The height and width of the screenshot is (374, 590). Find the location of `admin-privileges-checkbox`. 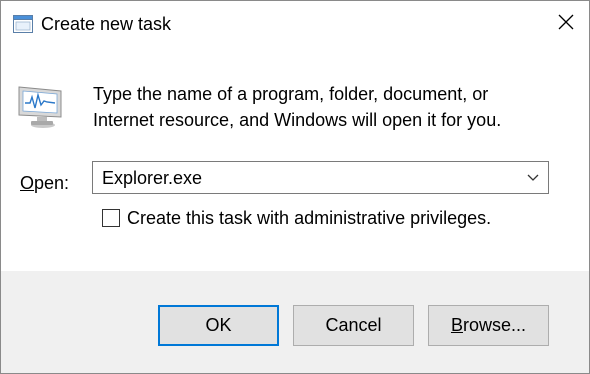

admin-privileges-checkbox is located at coordinates (111, 218).